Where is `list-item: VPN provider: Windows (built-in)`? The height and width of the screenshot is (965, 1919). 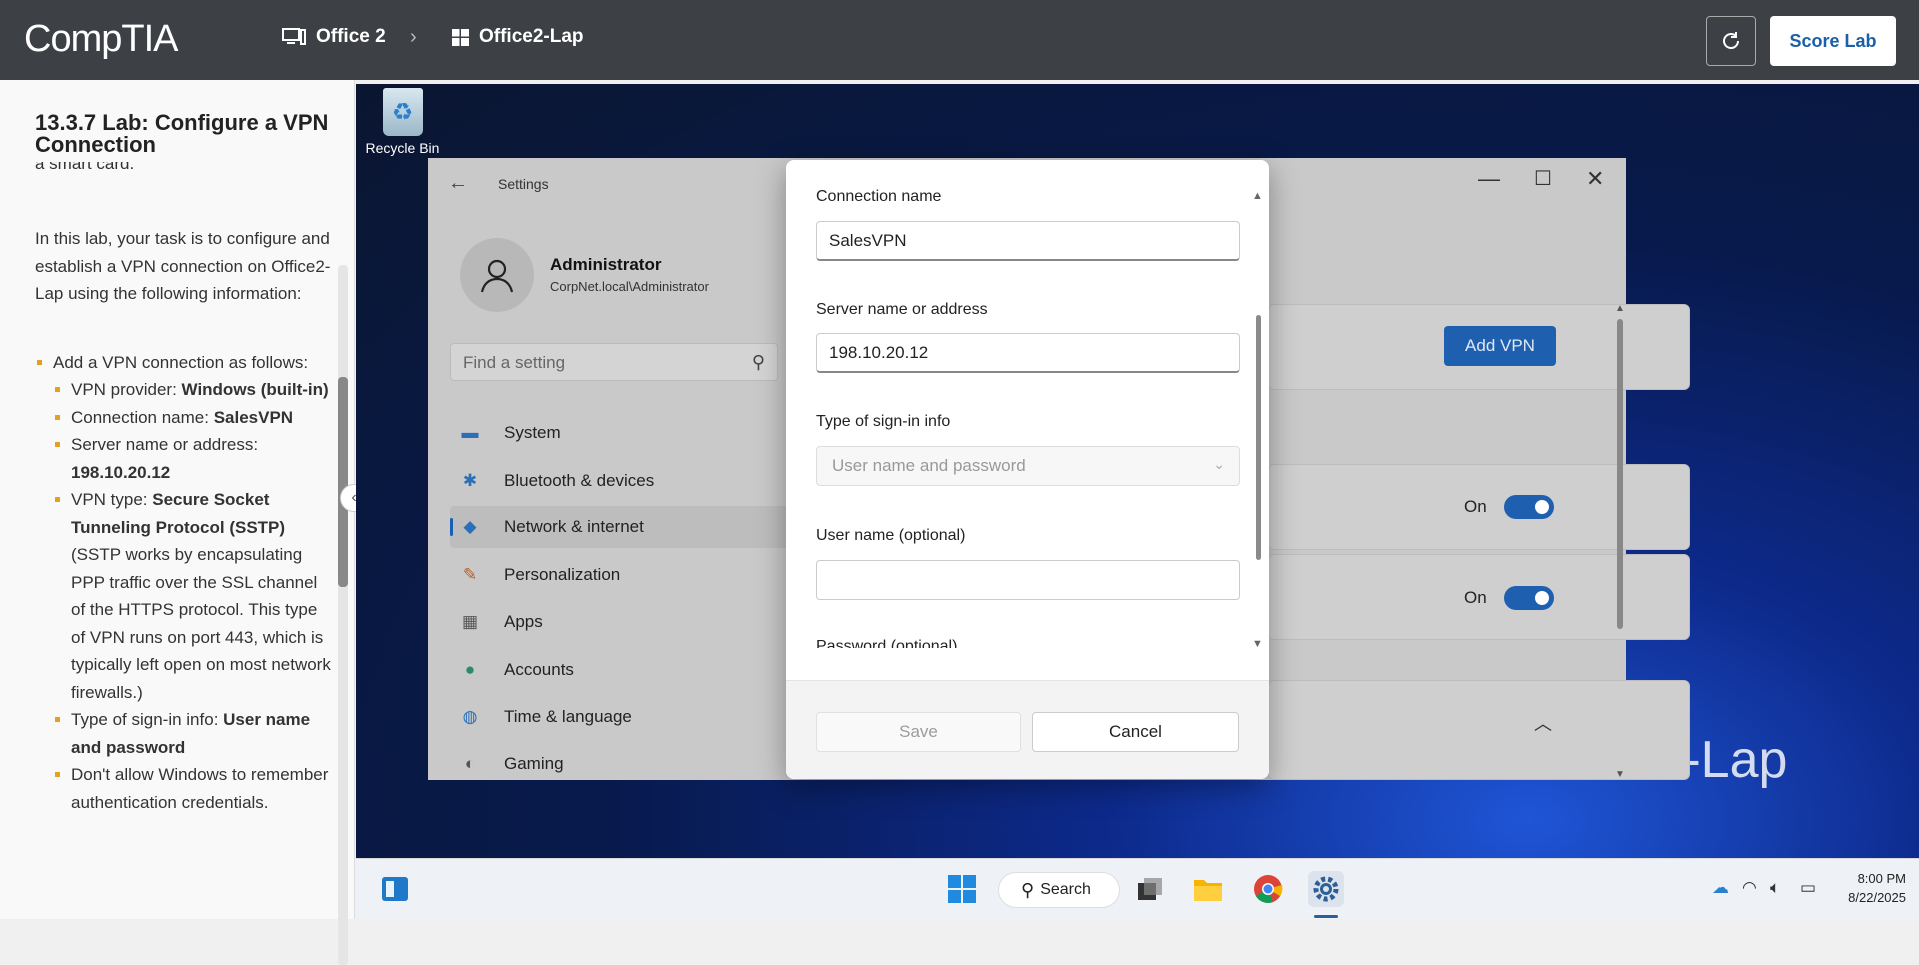
list-item: VPN provider: Windows (built-in) is located at coordinates (193, 390).